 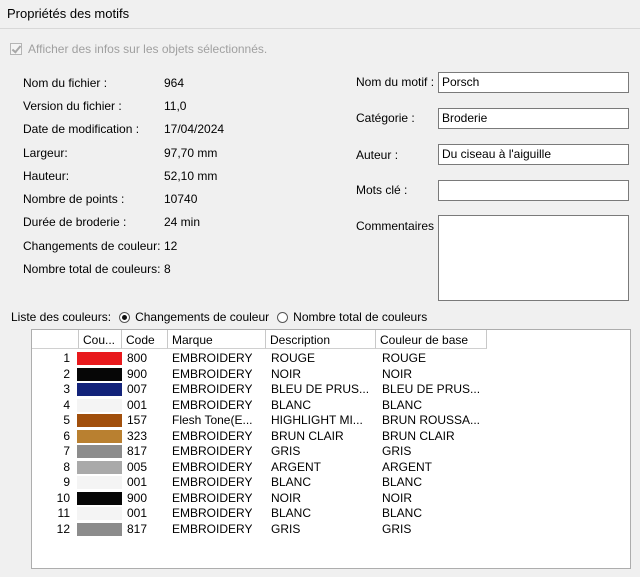 What do you see at coordinates (431, 339) in the screenshot?
I see `table-header-base-color: Couleur de base` at bounding box center [431, 339].